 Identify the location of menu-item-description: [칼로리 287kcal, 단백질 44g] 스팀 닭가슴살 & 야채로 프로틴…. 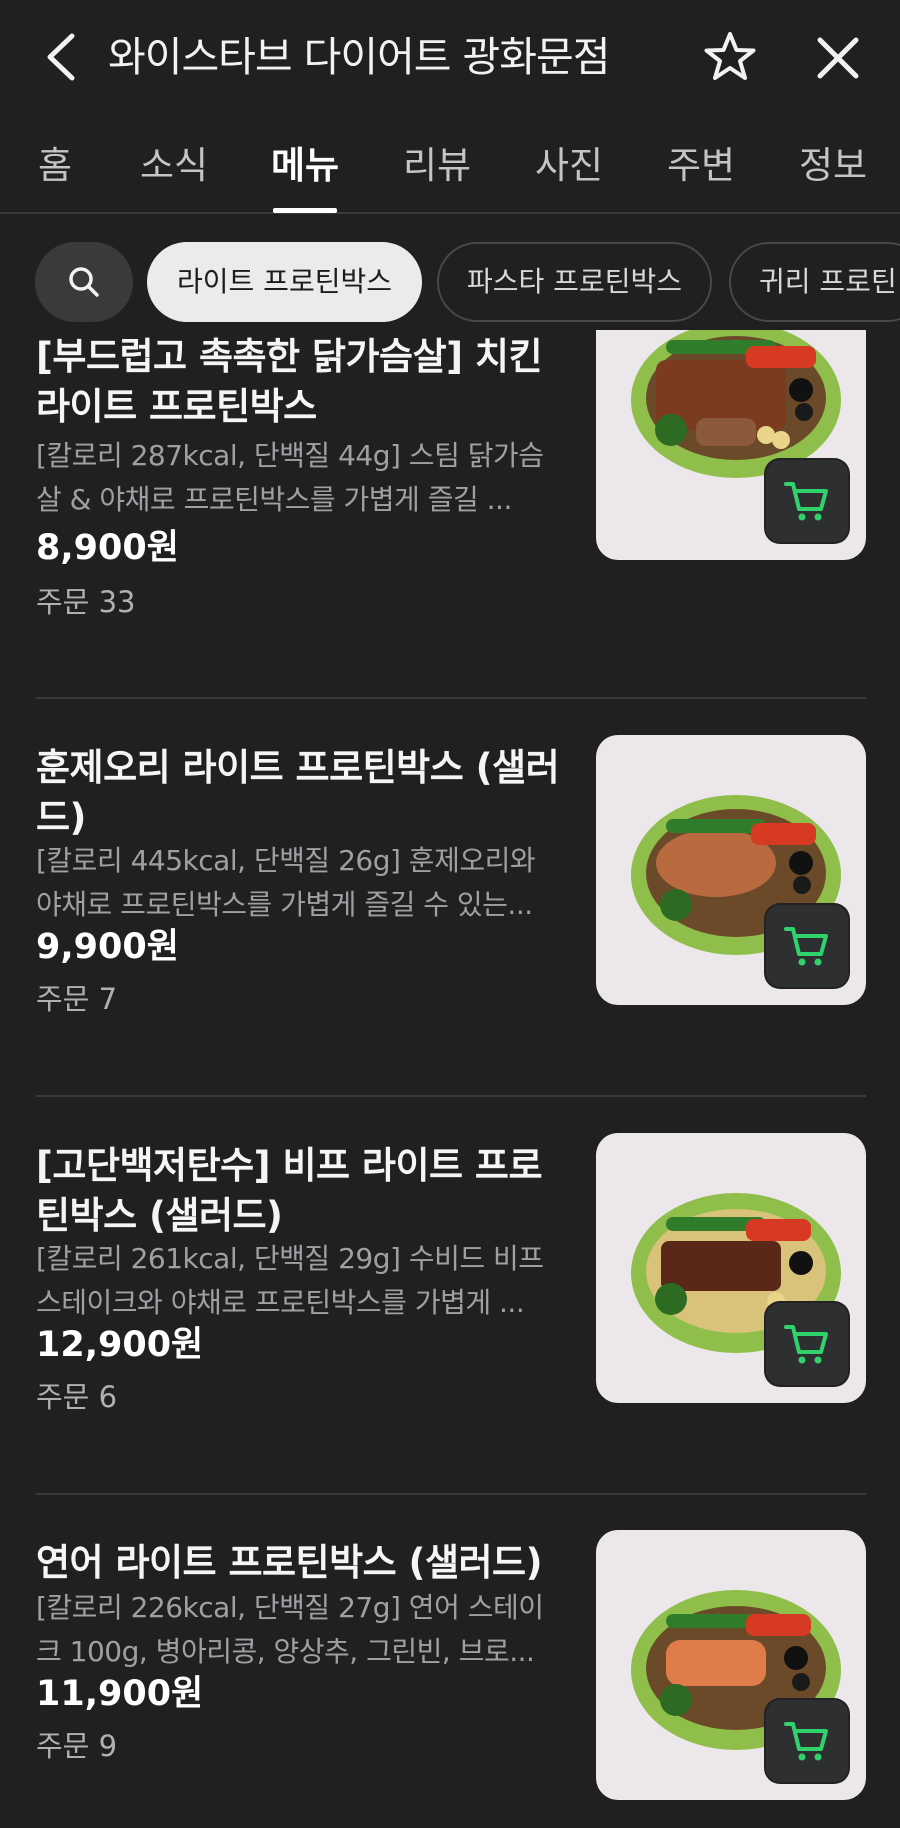
(290, 477).